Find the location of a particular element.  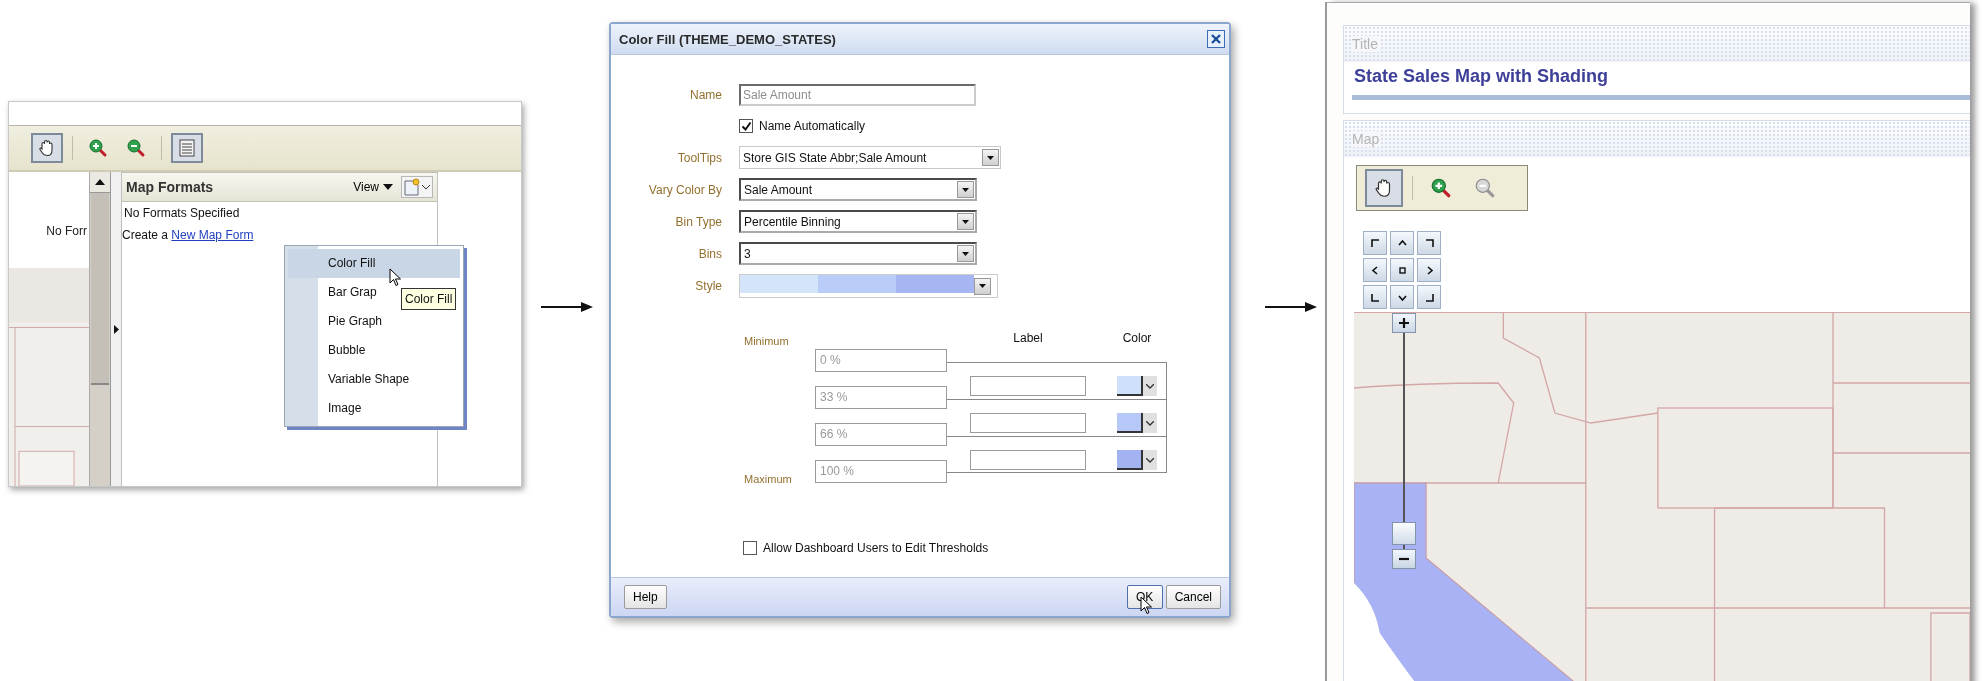

empty-message: No Formats Specified is located at coordinates (182, 213).